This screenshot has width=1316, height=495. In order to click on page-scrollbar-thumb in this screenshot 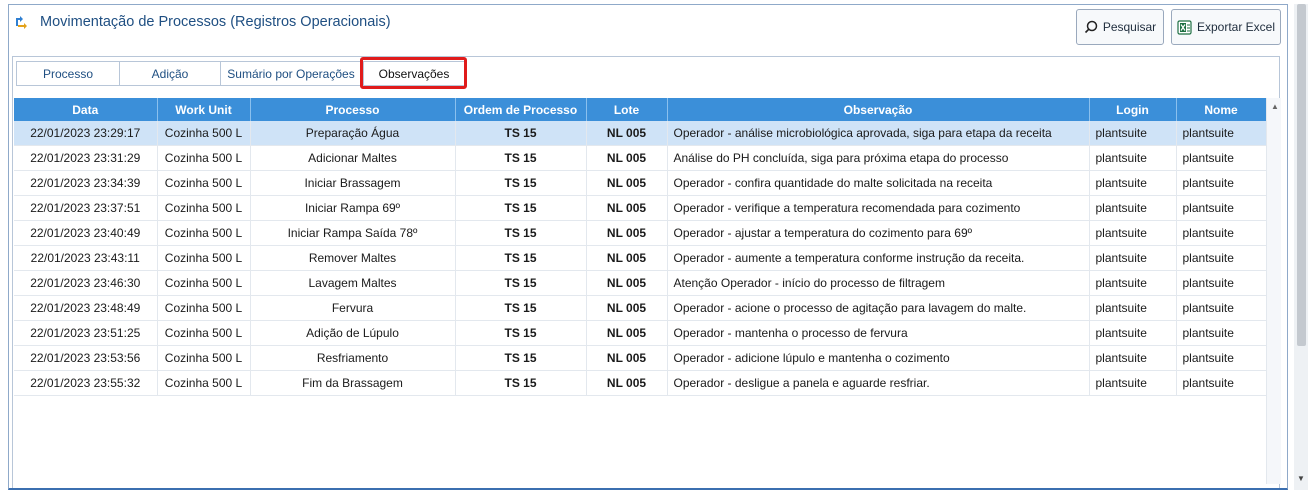, I will do `click(1301, 175)`.